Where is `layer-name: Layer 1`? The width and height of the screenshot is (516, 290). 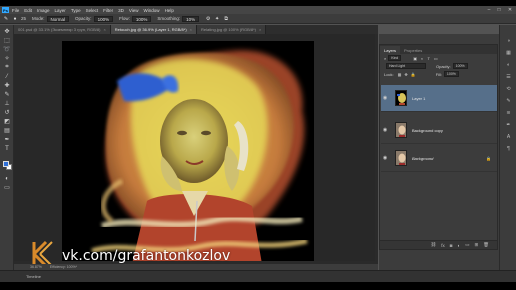
layer-name: Layer 1 is located at coordinates (418, 98).